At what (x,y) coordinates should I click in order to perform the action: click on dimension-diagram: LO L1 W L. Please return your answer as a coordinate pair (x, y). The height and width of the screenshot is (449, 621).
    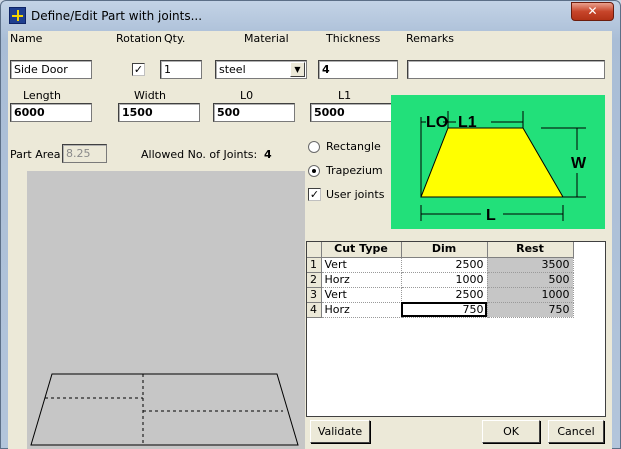
    Looking at the image, I should click on (498, 162).